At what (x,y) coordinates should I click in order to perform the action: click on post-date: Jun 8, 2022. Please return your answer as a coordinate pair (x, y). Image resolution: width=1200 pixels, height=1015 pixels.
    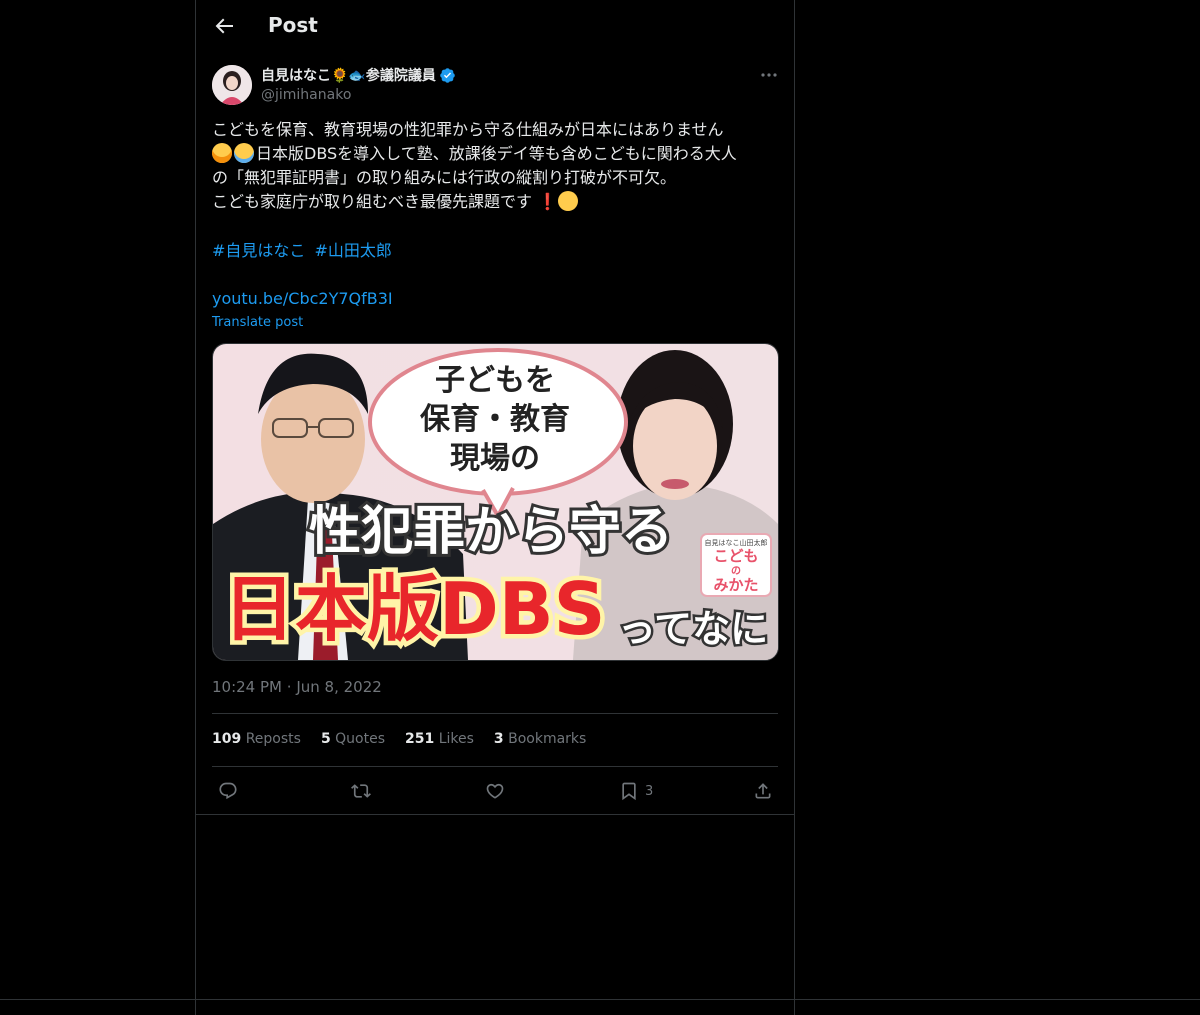
    Looking at the image, I should click on (339, 687).